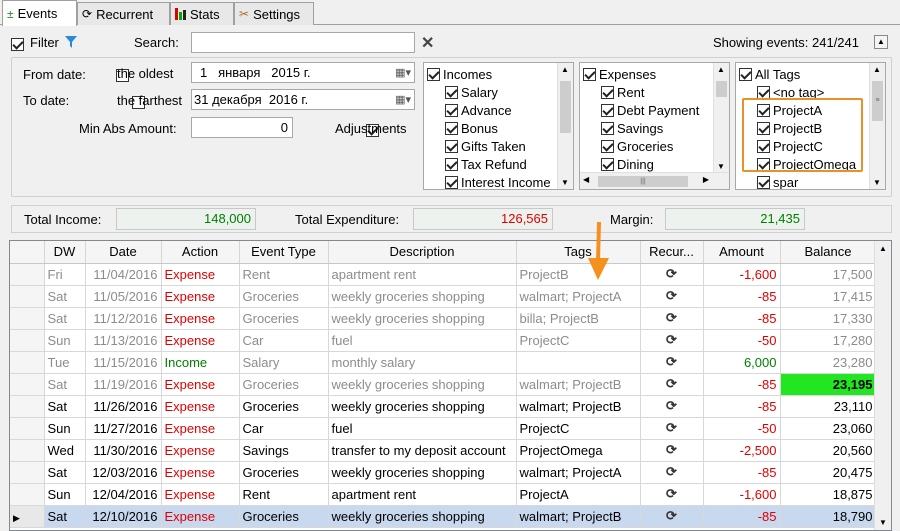 This screenshot has height=531, width=900. What do you see at coordinates (877, 101) in the screenshot?
I see `scroll-thumb: ≡` at bounding box center [877, 101].